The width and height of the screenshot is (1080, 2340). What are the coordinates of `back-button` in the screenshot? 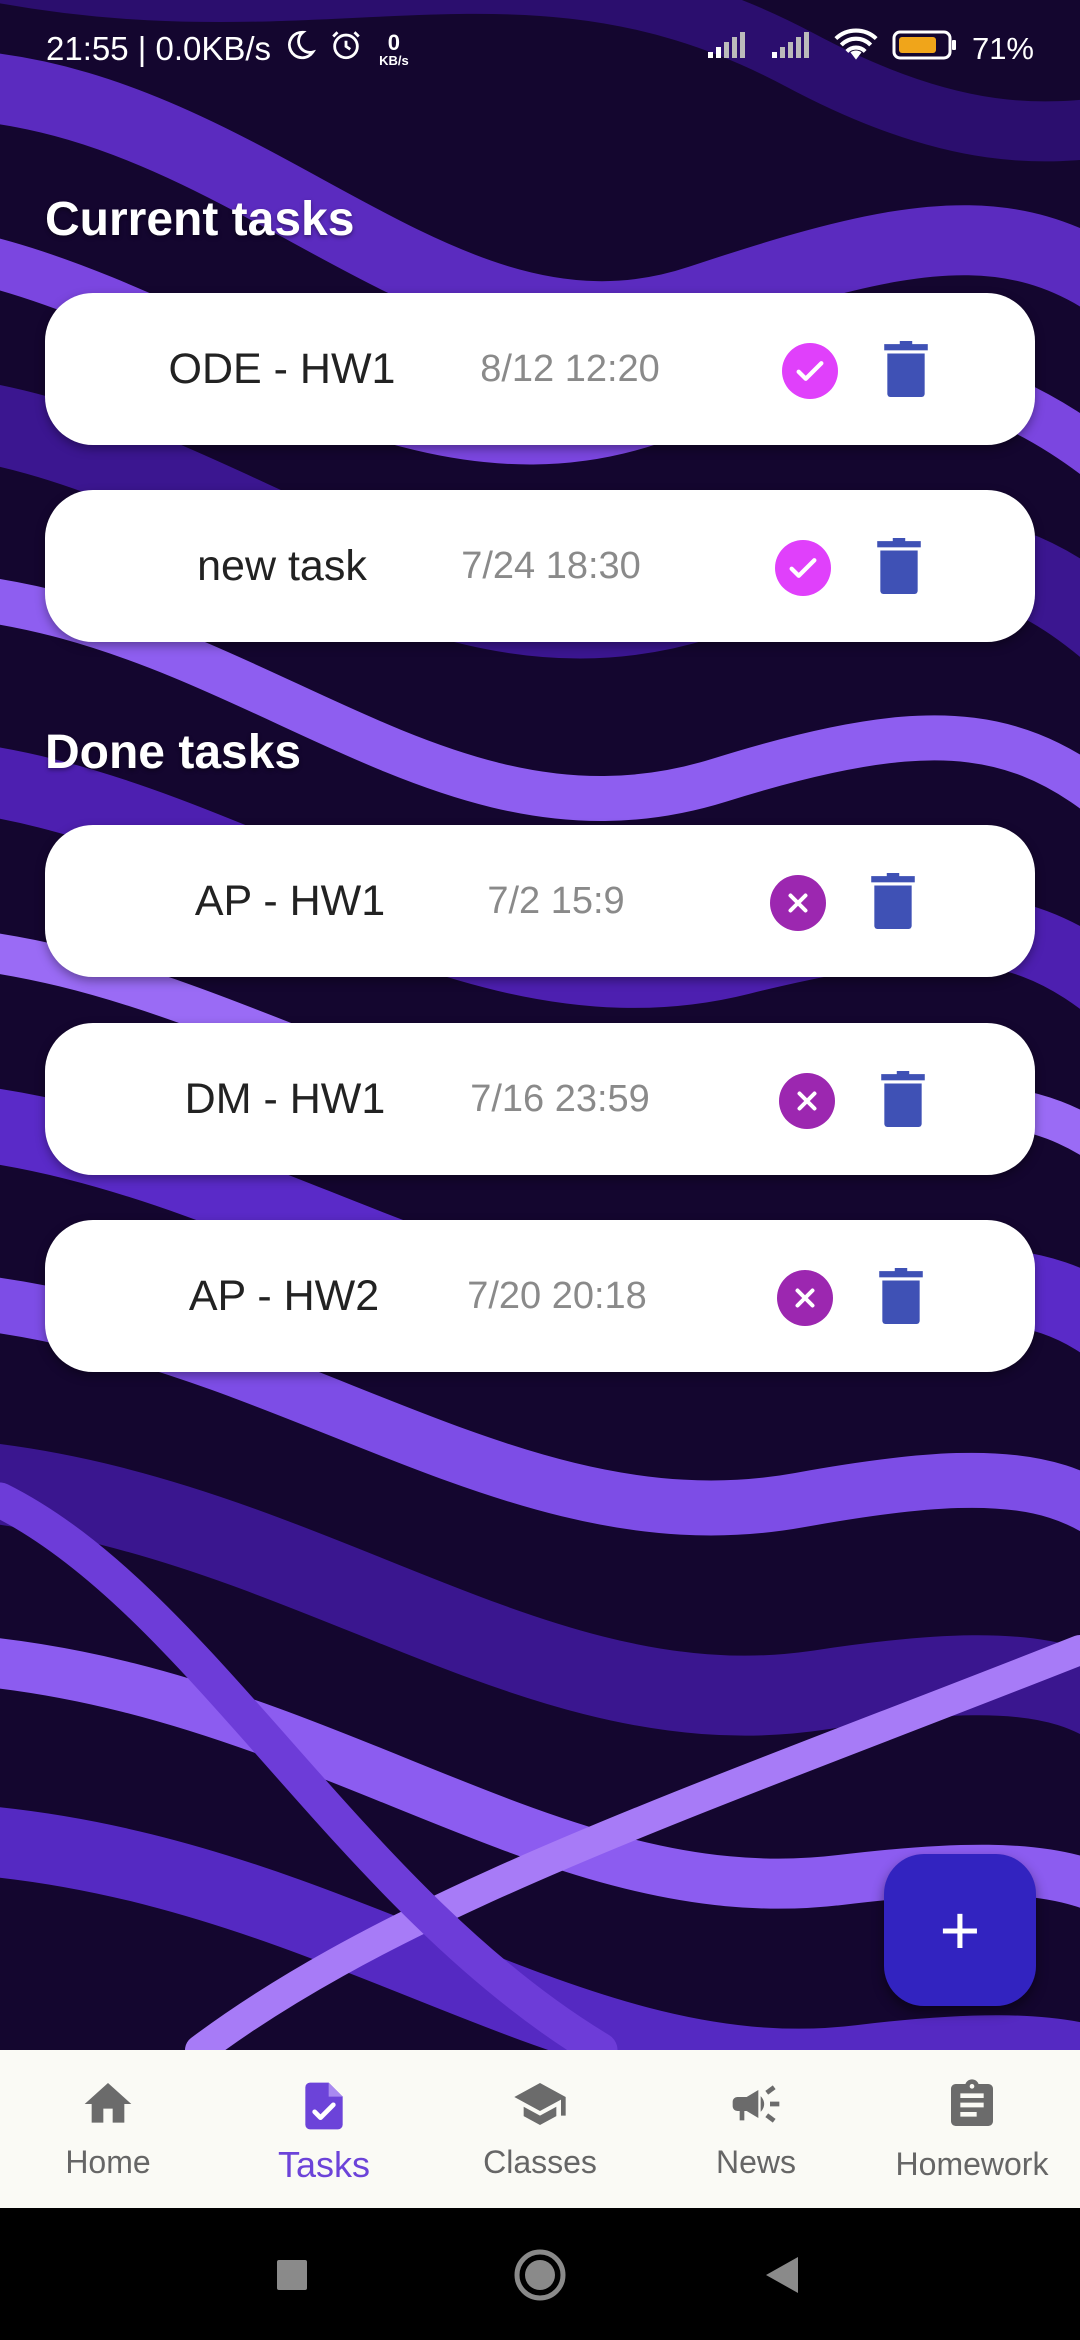 It's located at (782, 2277).